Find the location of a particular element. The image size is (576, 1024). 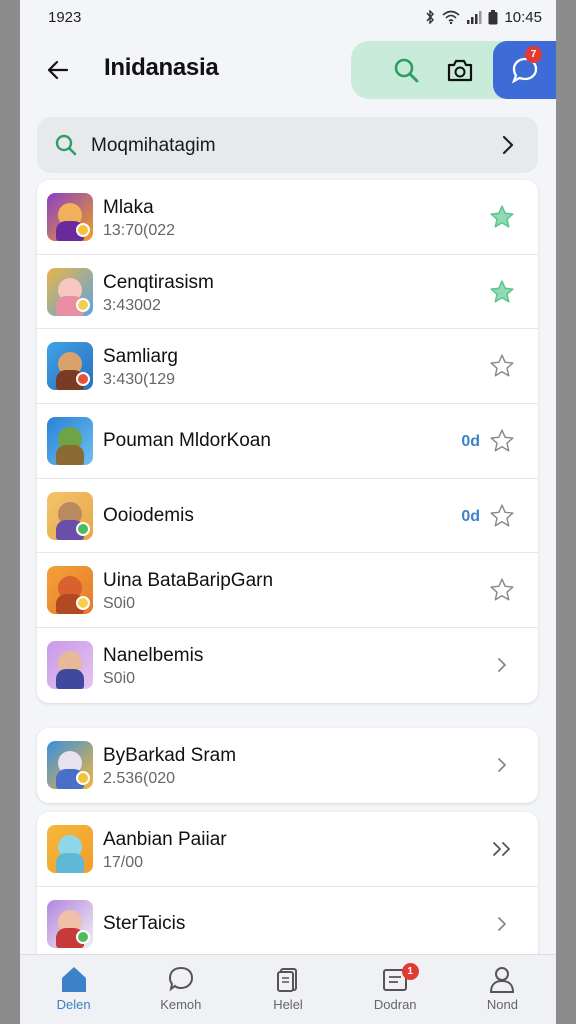

nav-label: Kemoh is located at coordinates (181, 1004).